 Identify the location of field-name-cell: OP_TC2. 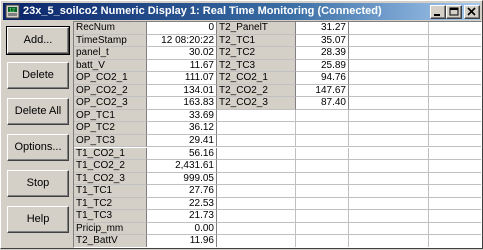
(110, 128).